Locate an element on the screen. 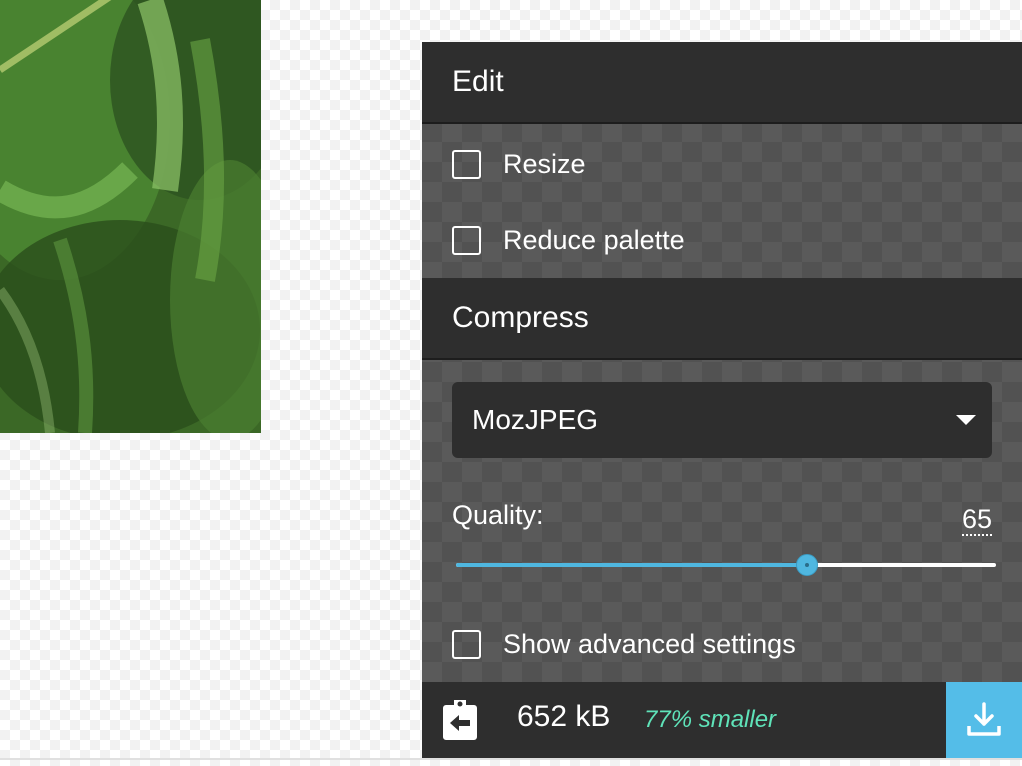  reduce-palette-checkbox is located at coordinates (466, 240).